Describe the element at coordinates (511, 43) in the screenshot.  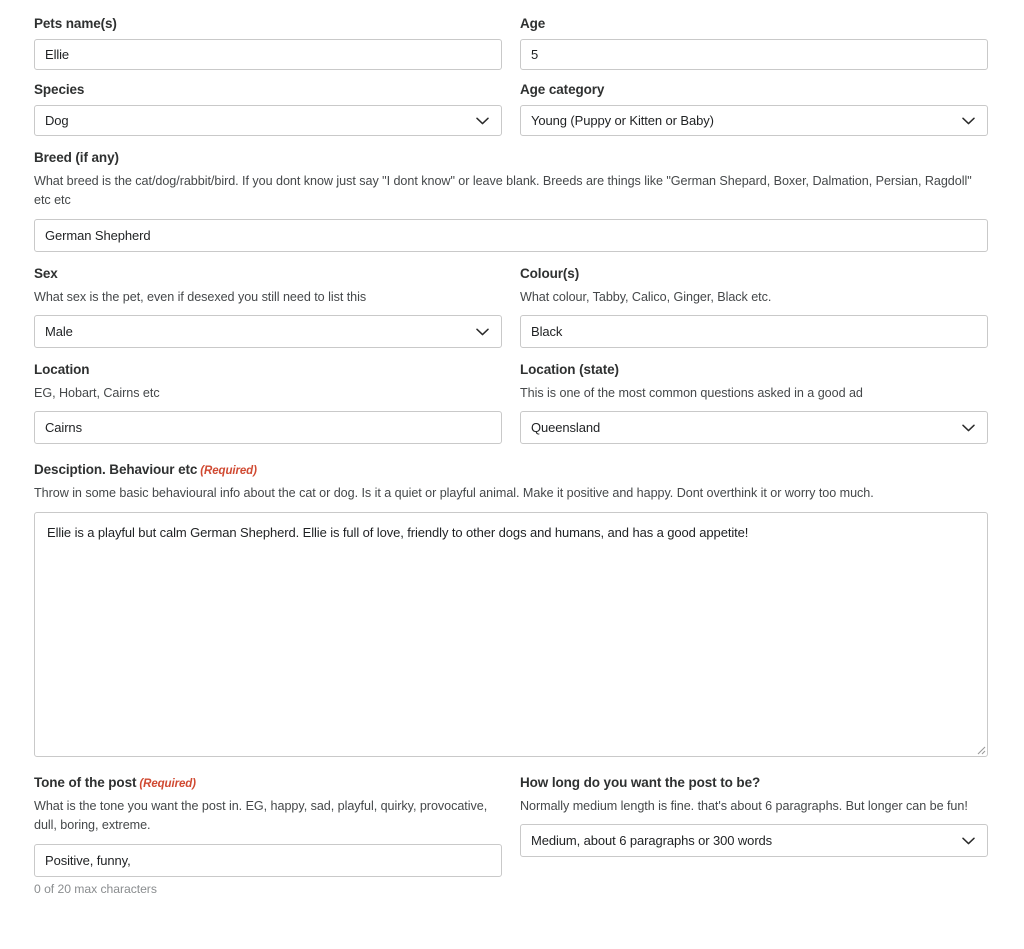
I see `form-row-name-age: Pets name(s) Ellie Age 5` at that location.